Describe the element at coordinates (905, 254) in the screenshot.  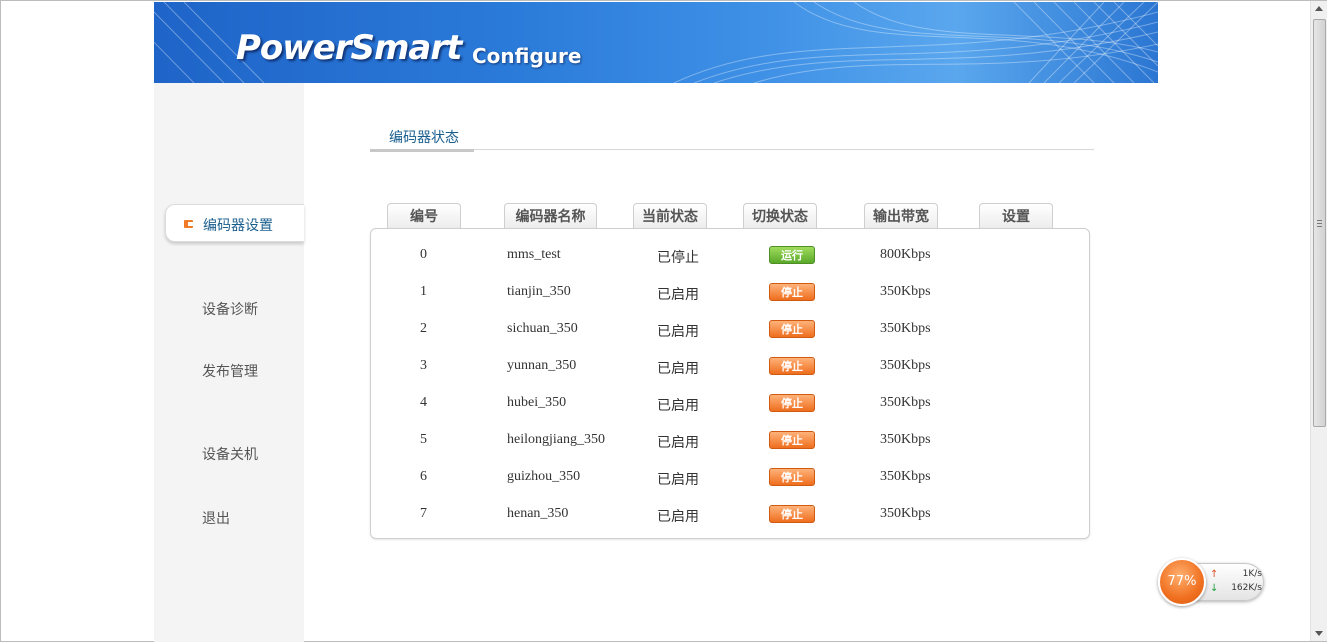
I see `row-bandwidth: 800Kbps` at that location.